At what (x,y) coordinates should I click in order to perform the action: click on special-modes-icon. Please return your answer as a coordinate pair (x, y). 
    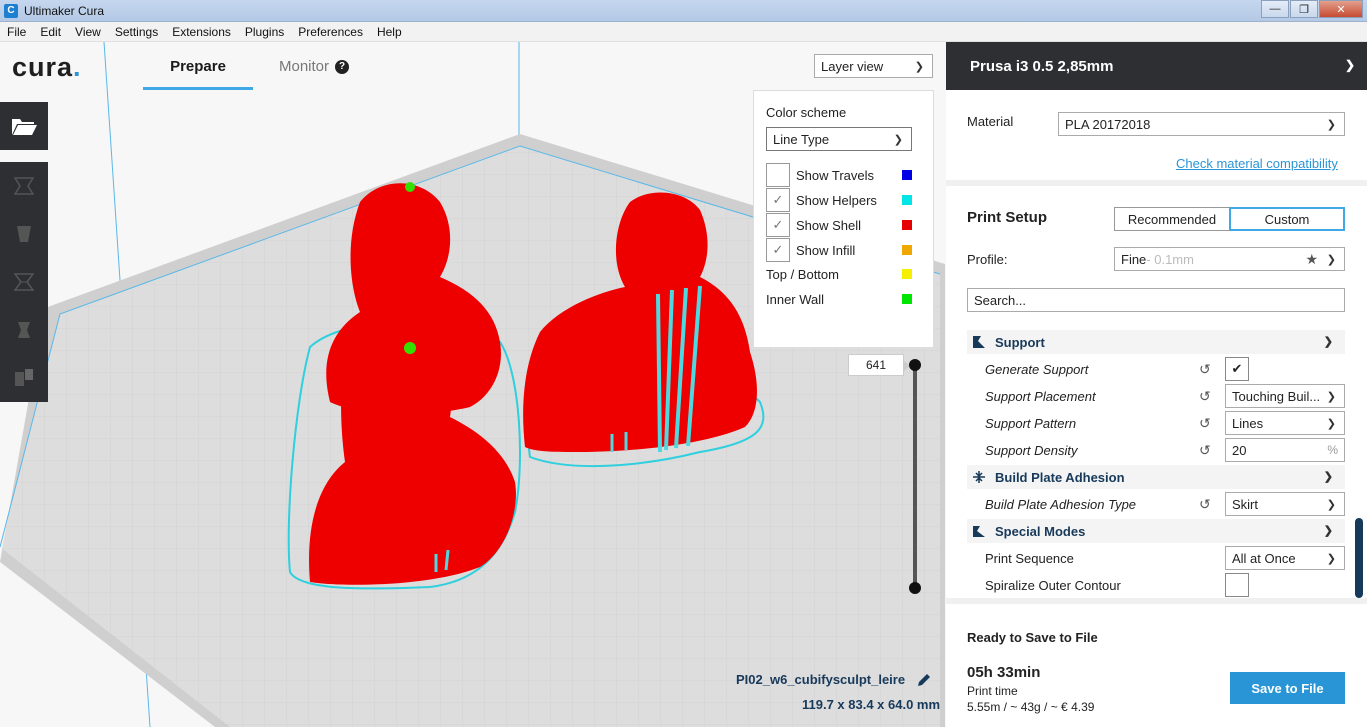
    Looking at the image, I should click on (979, 531).